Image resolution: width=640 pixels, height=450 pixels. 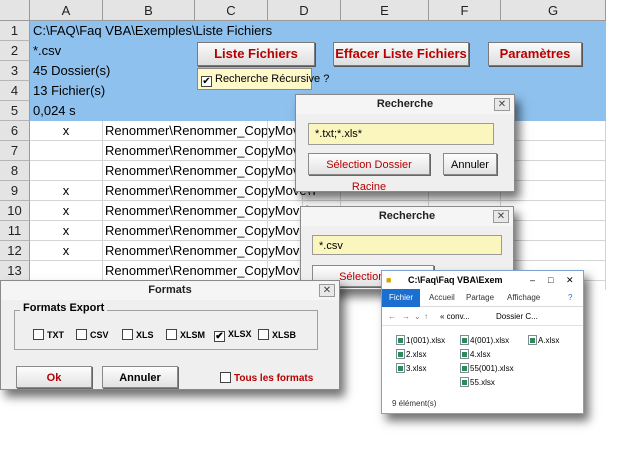 I want to click on formats-cancel-button: Annuler, so click(x=140, y=377).